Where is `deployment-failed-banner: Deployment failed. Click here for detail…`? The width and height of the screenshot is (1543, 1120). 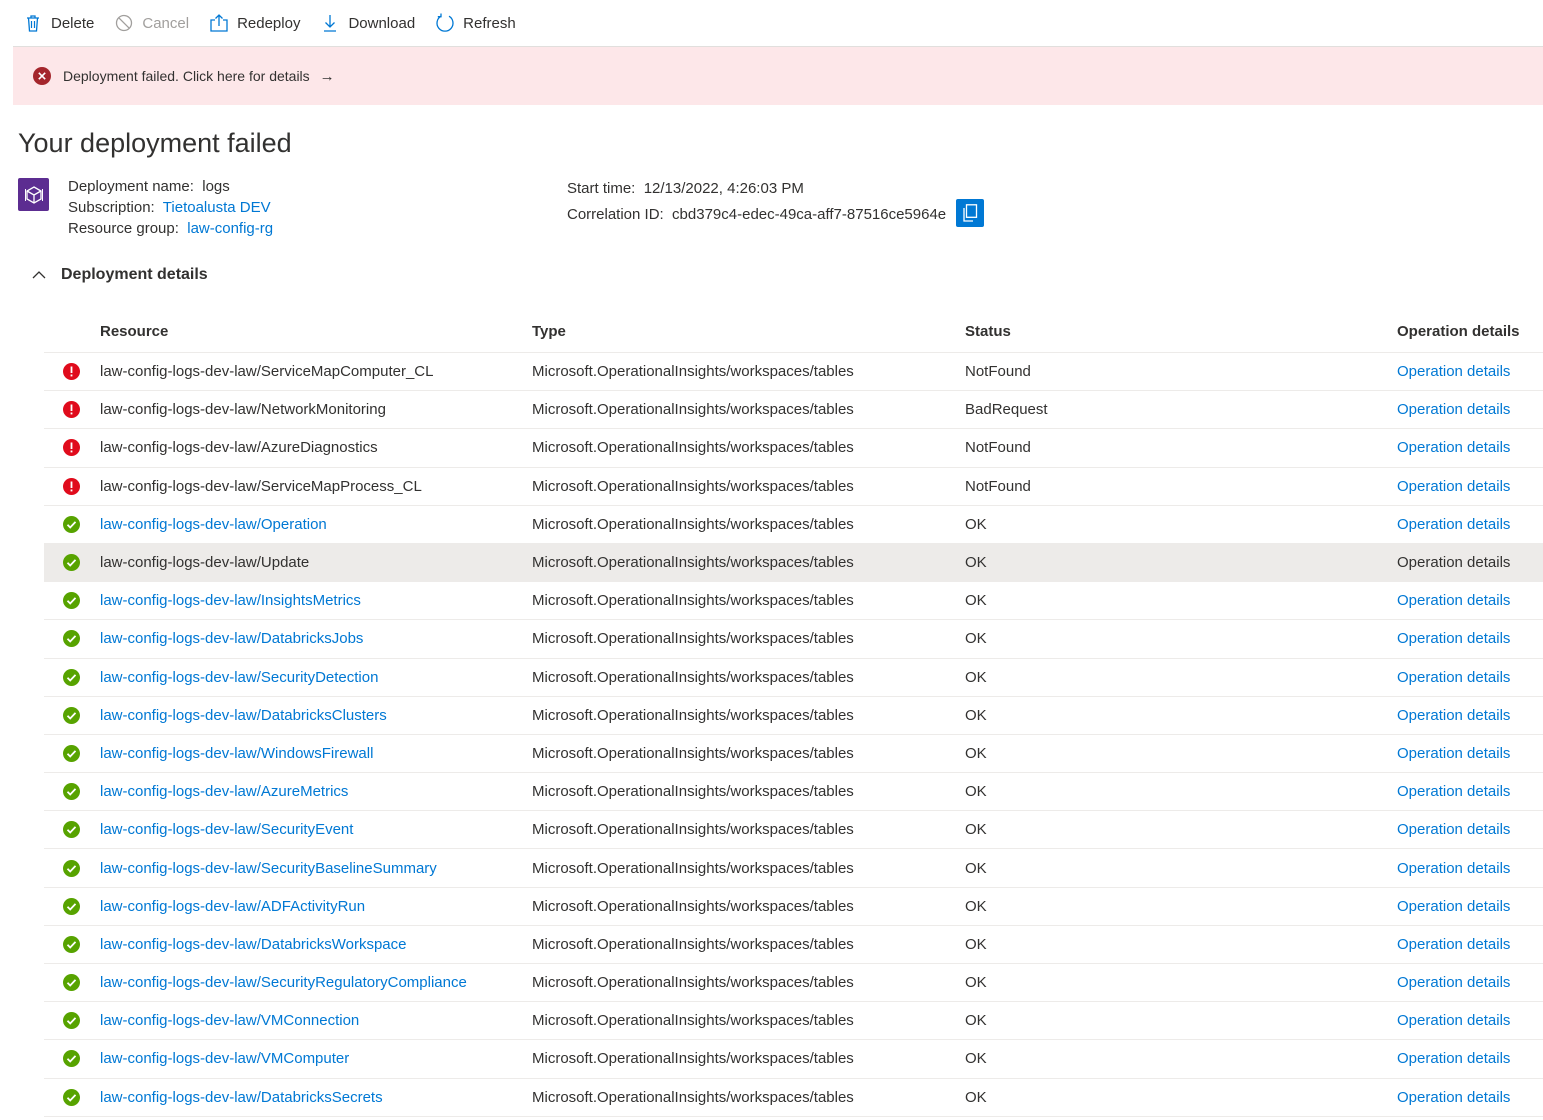 deployment-failed-banner: Deployment failed. Click here for detail… is located at coordinates (778, 76).